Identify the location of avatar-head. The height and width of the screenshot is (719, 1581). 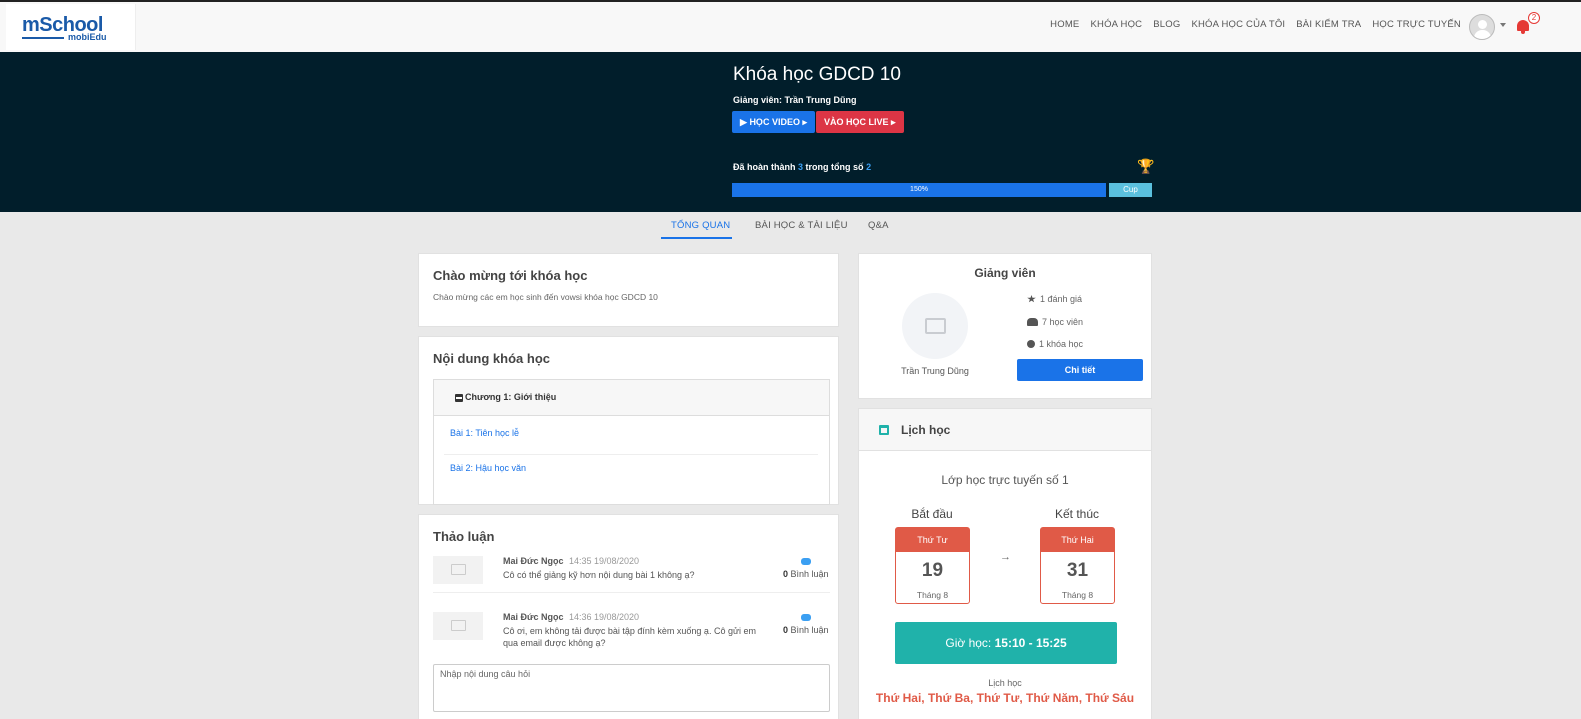
(1482, 24).